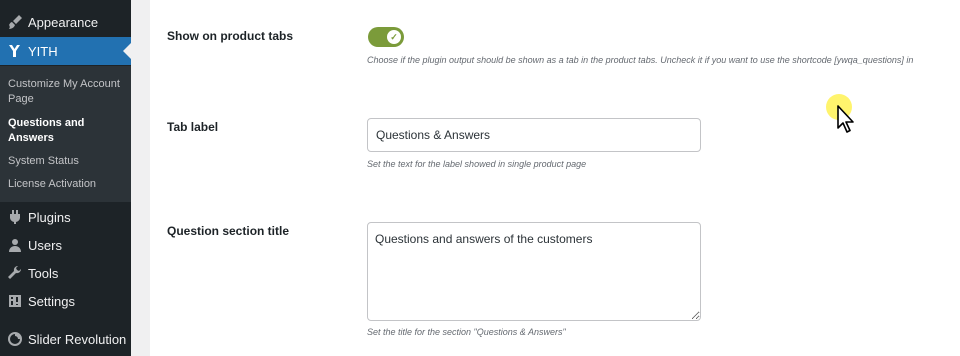 This screenshot has height=356, width=960. Describe the element at coordinates (51, 301) in the screenshot. I see `menu-item-label: Settings` at that location.